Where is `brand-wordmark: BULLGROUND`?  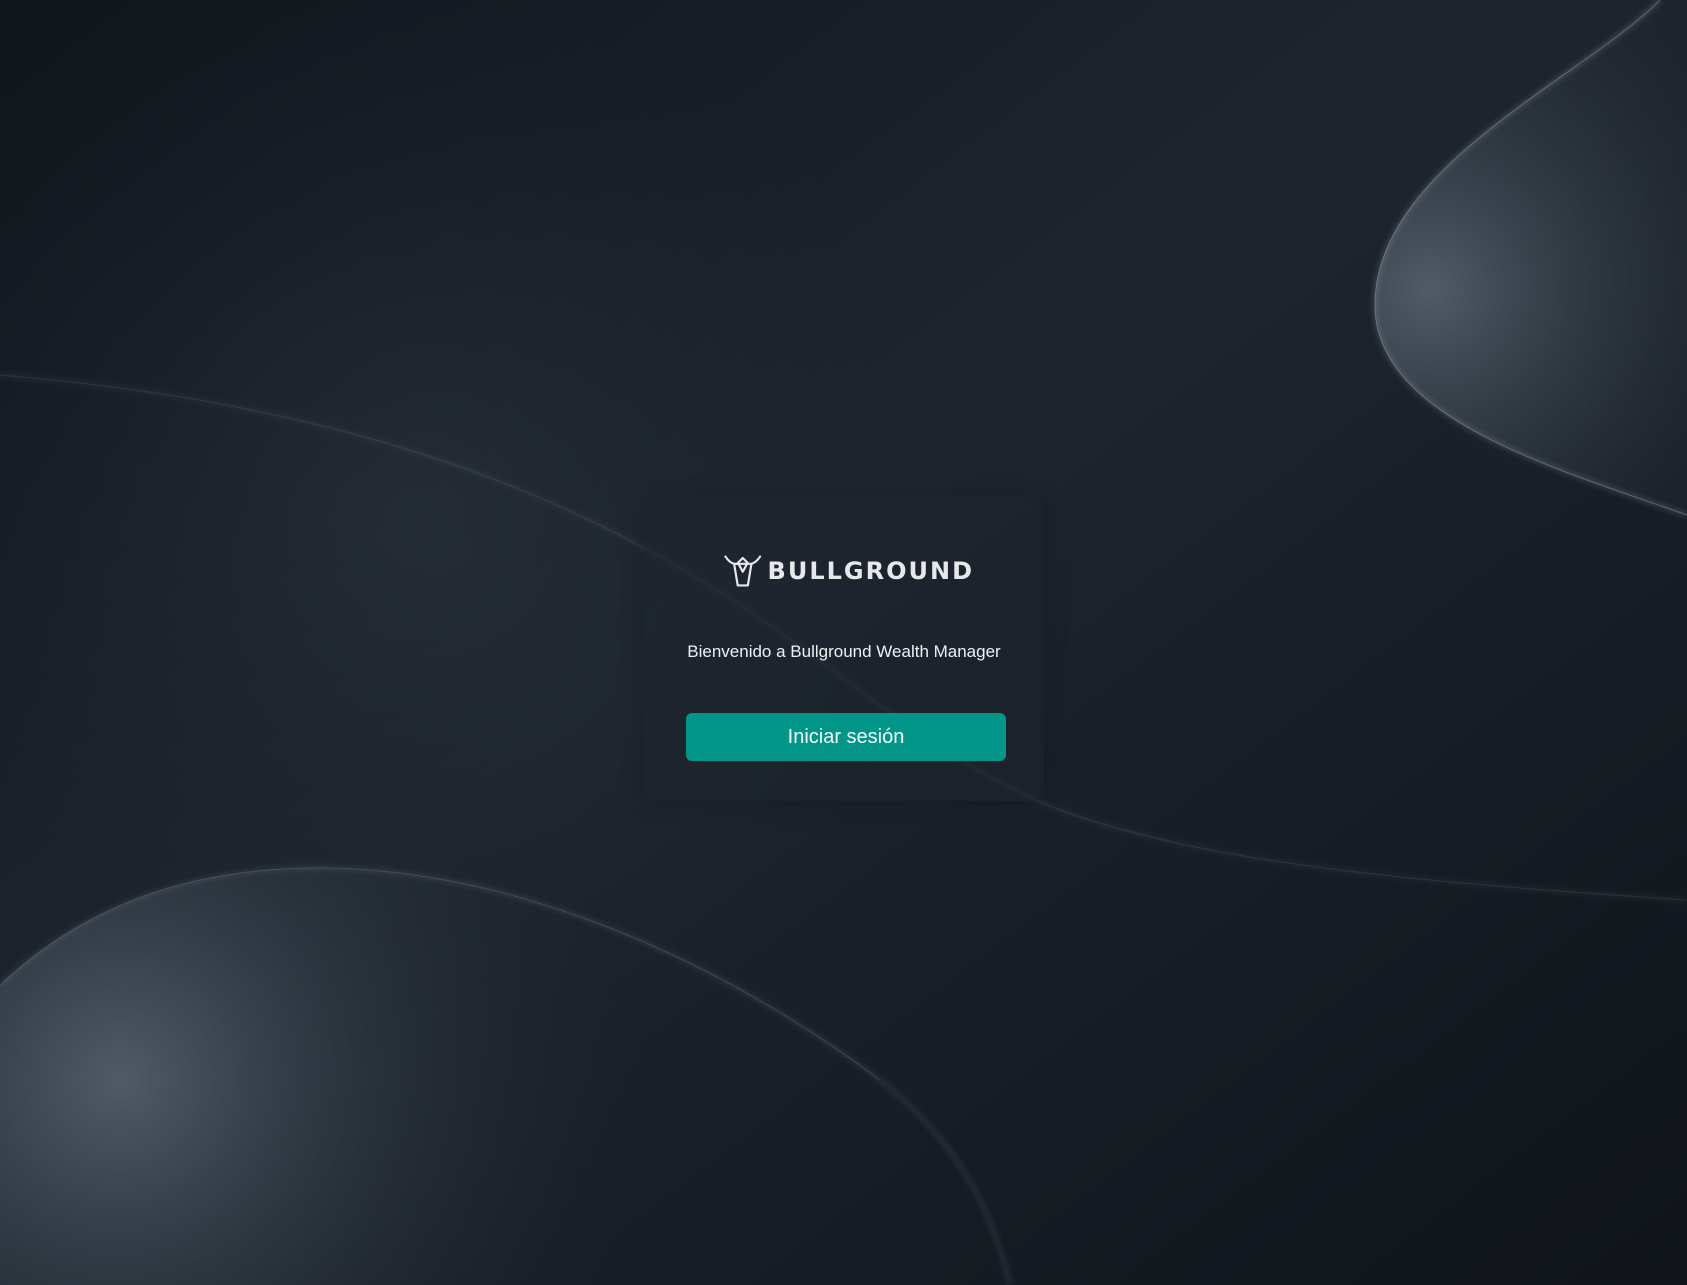
brand-wordmark: BULLGROUND is located at coordinates (870, 571).